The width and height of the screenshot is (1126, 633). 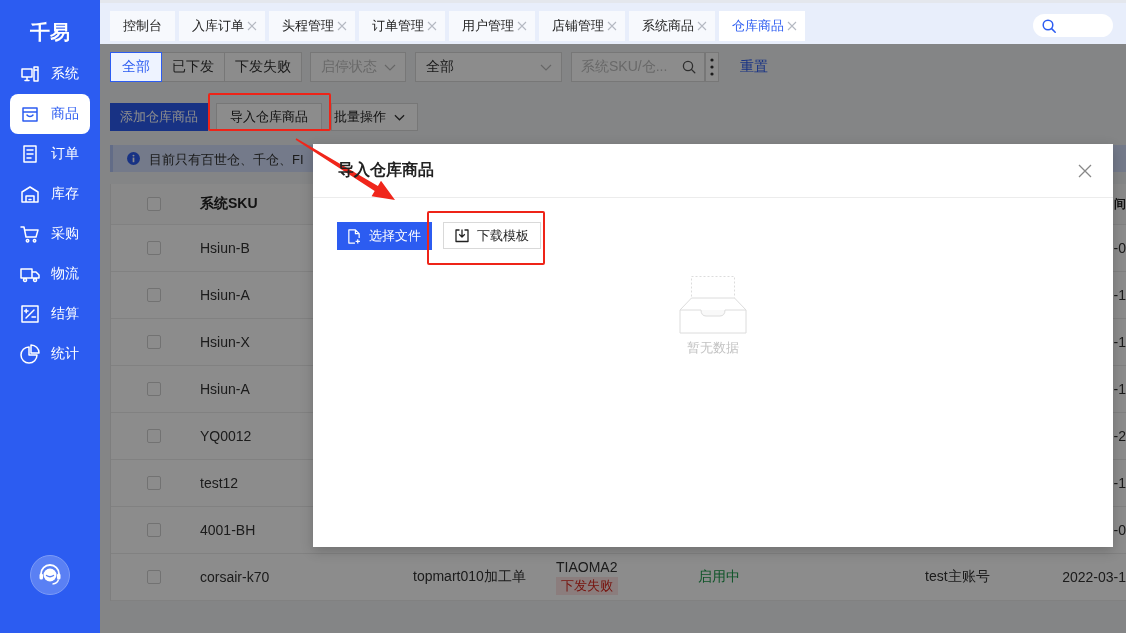 I want to click on tab: 用户管理, so click(x=492, y=26).